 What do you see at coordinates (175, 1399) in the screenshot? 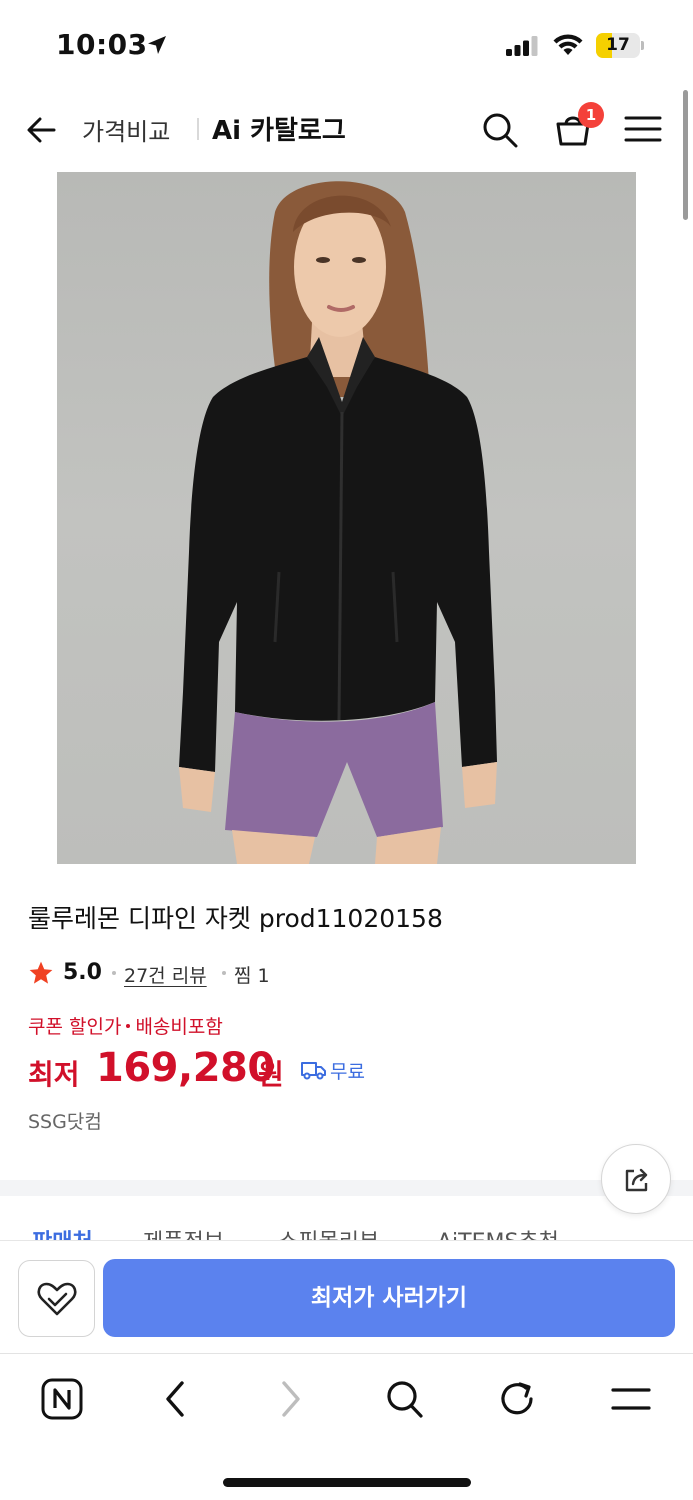
I see `browser-back-icon` at bounding box center [175, 1399].